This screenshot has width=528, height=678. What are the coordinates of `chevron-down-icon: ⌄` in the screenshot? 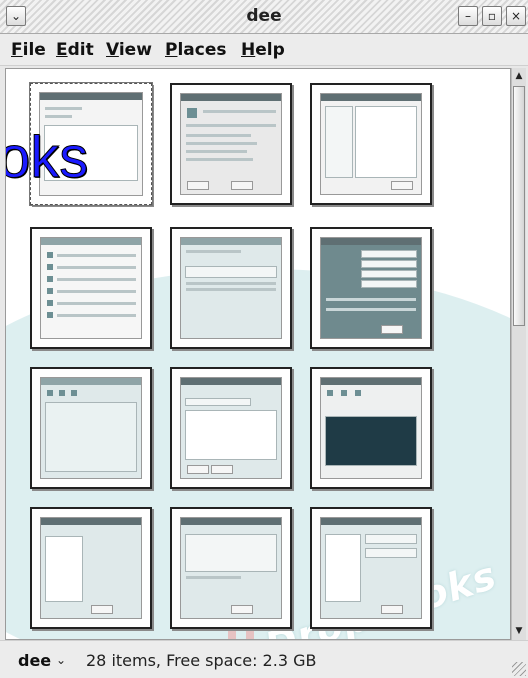 It's located at (61, 660).